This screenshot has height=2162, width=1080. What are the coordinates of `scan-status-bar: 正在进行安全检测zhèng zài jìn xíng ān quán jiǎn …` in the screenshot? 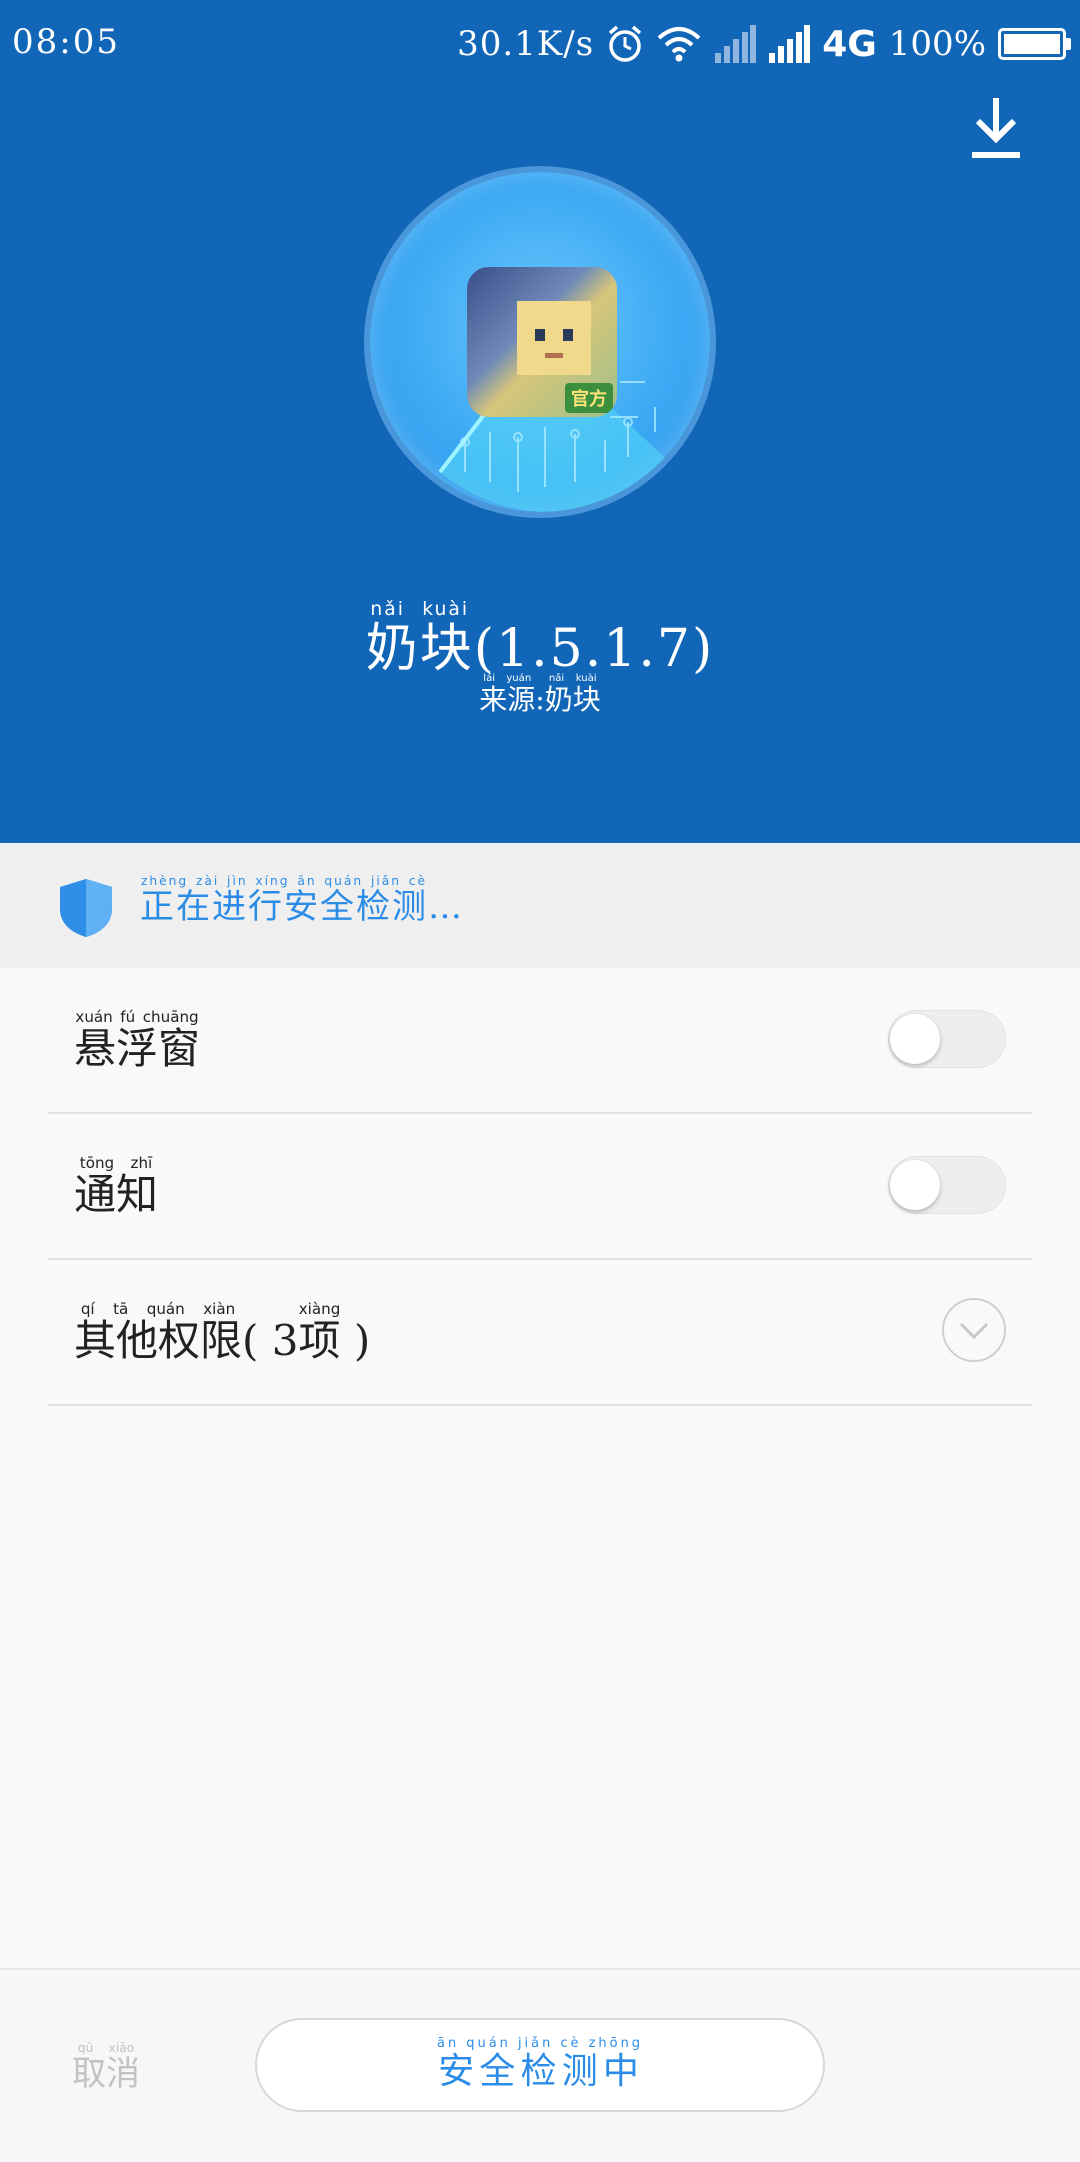 It's located at (540, 905).